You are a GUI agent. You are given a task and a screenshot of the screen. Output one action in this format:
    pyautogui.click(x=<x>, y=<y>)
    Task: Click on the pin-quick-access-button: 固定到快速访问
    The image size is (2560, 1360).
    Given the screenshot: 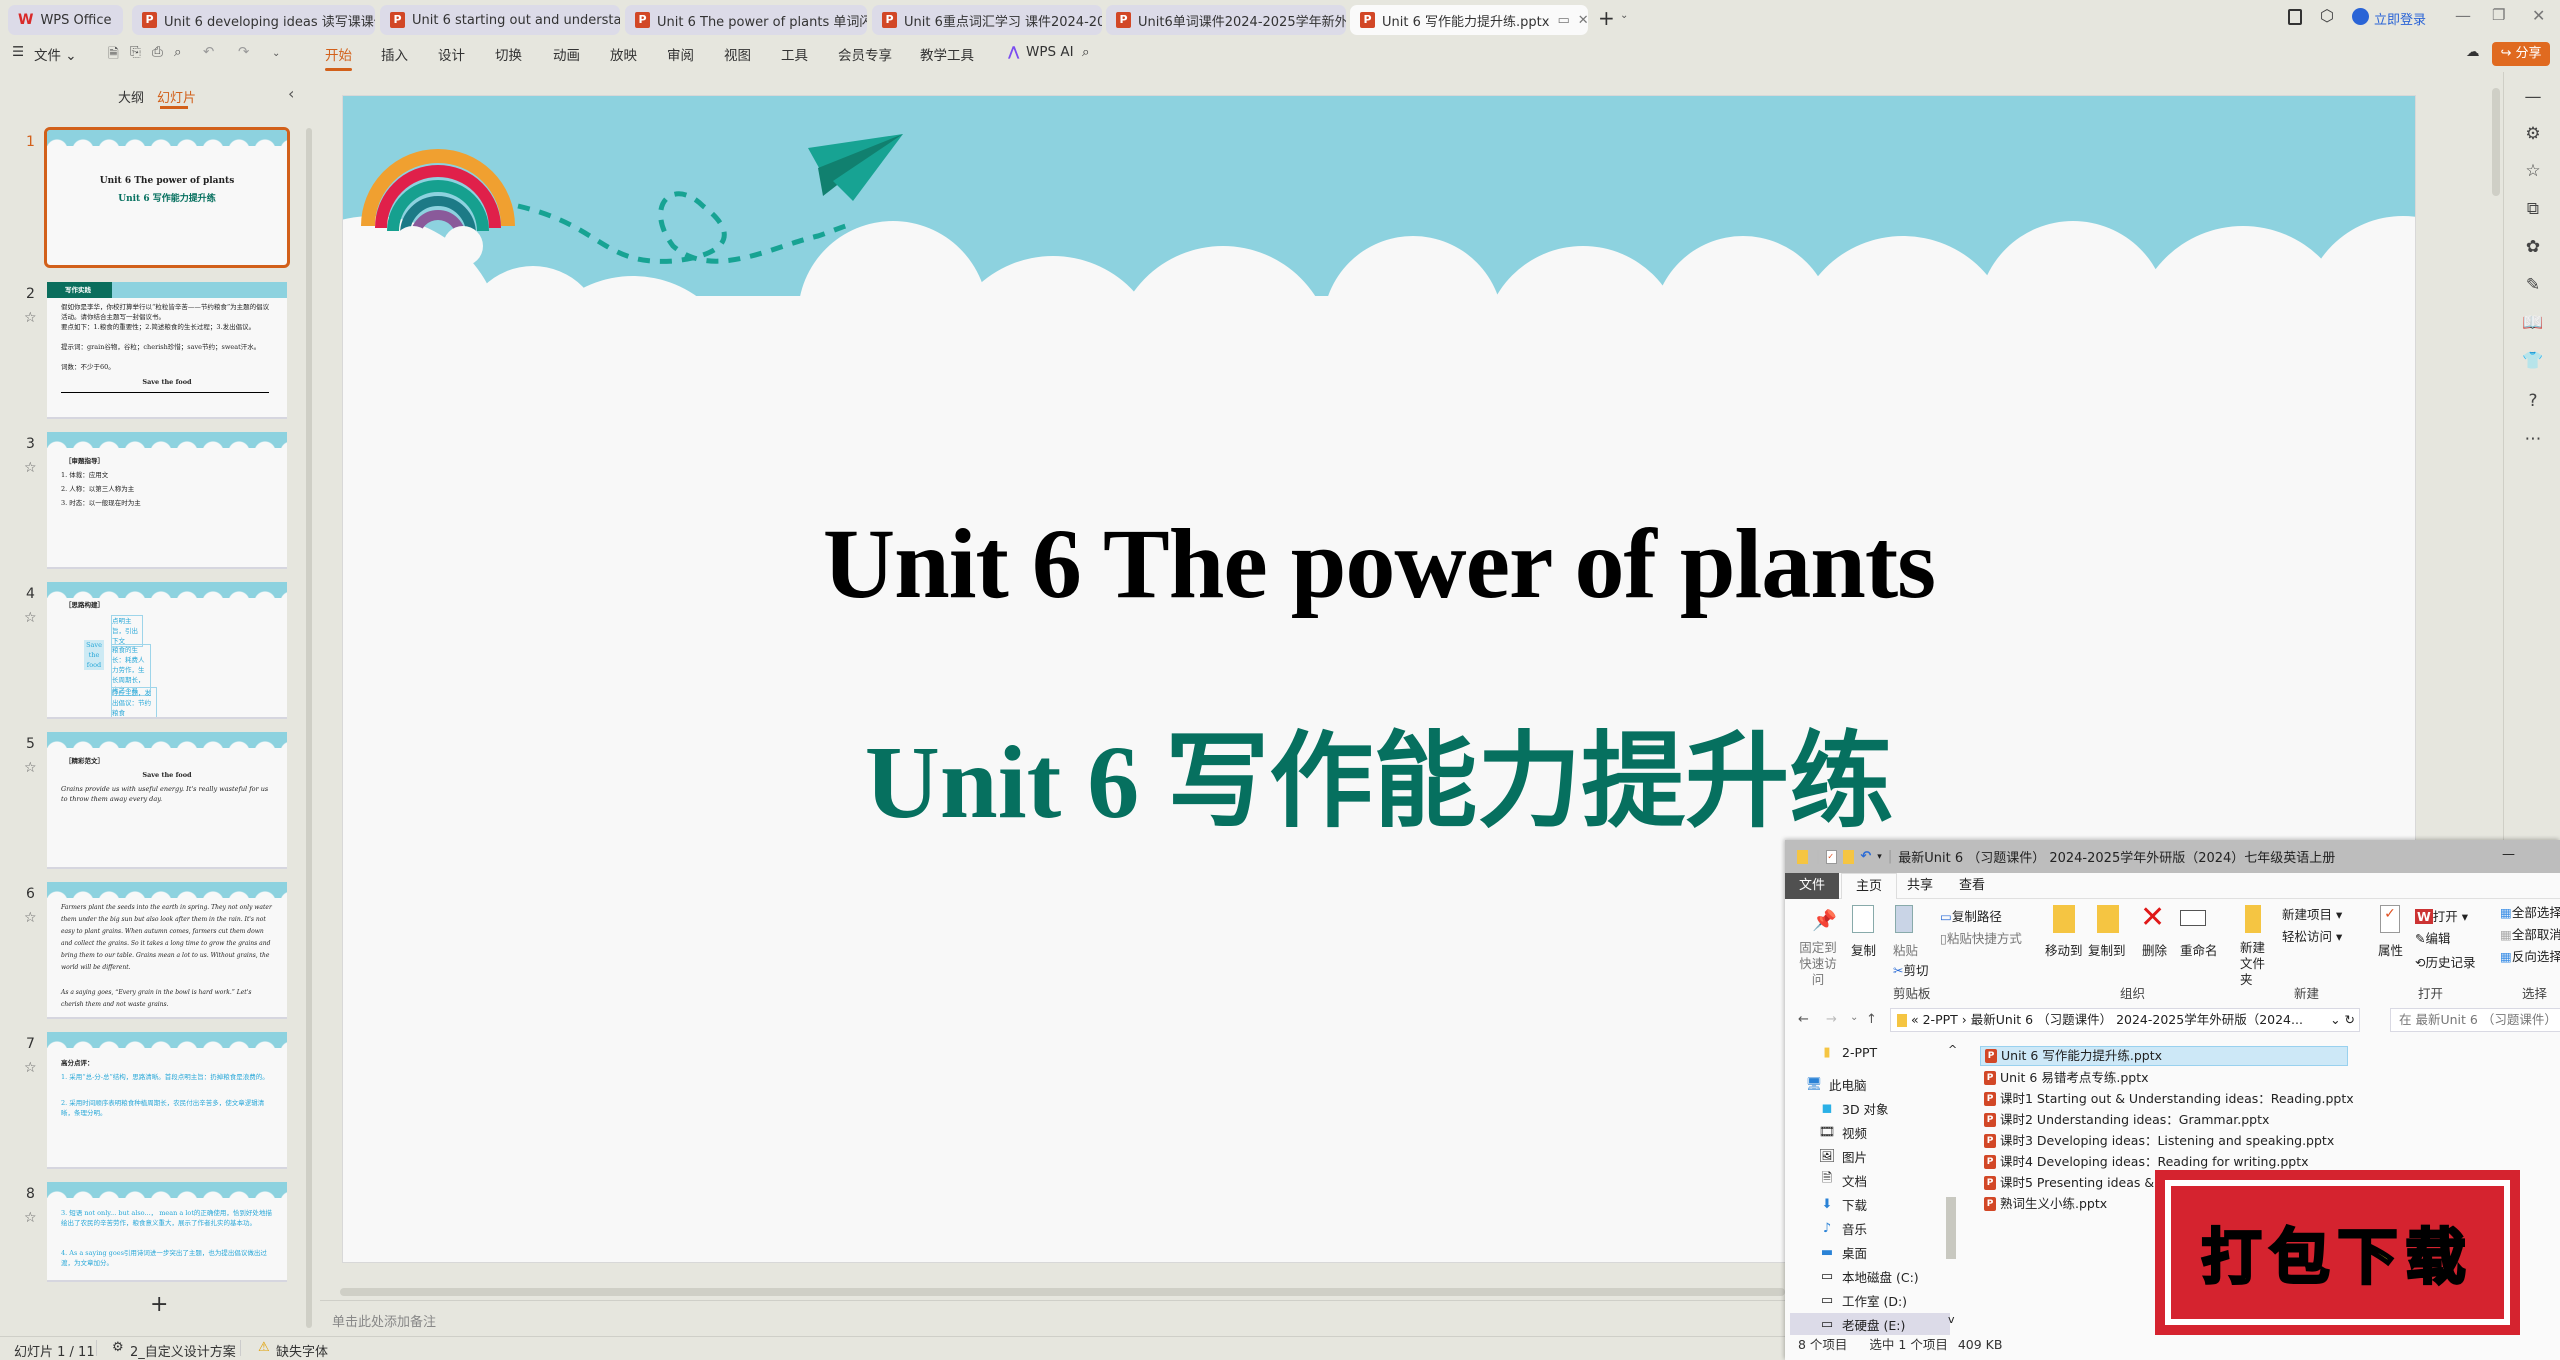 What is the action you would take?
    pyautogui.click(x=1818, y=964)
    